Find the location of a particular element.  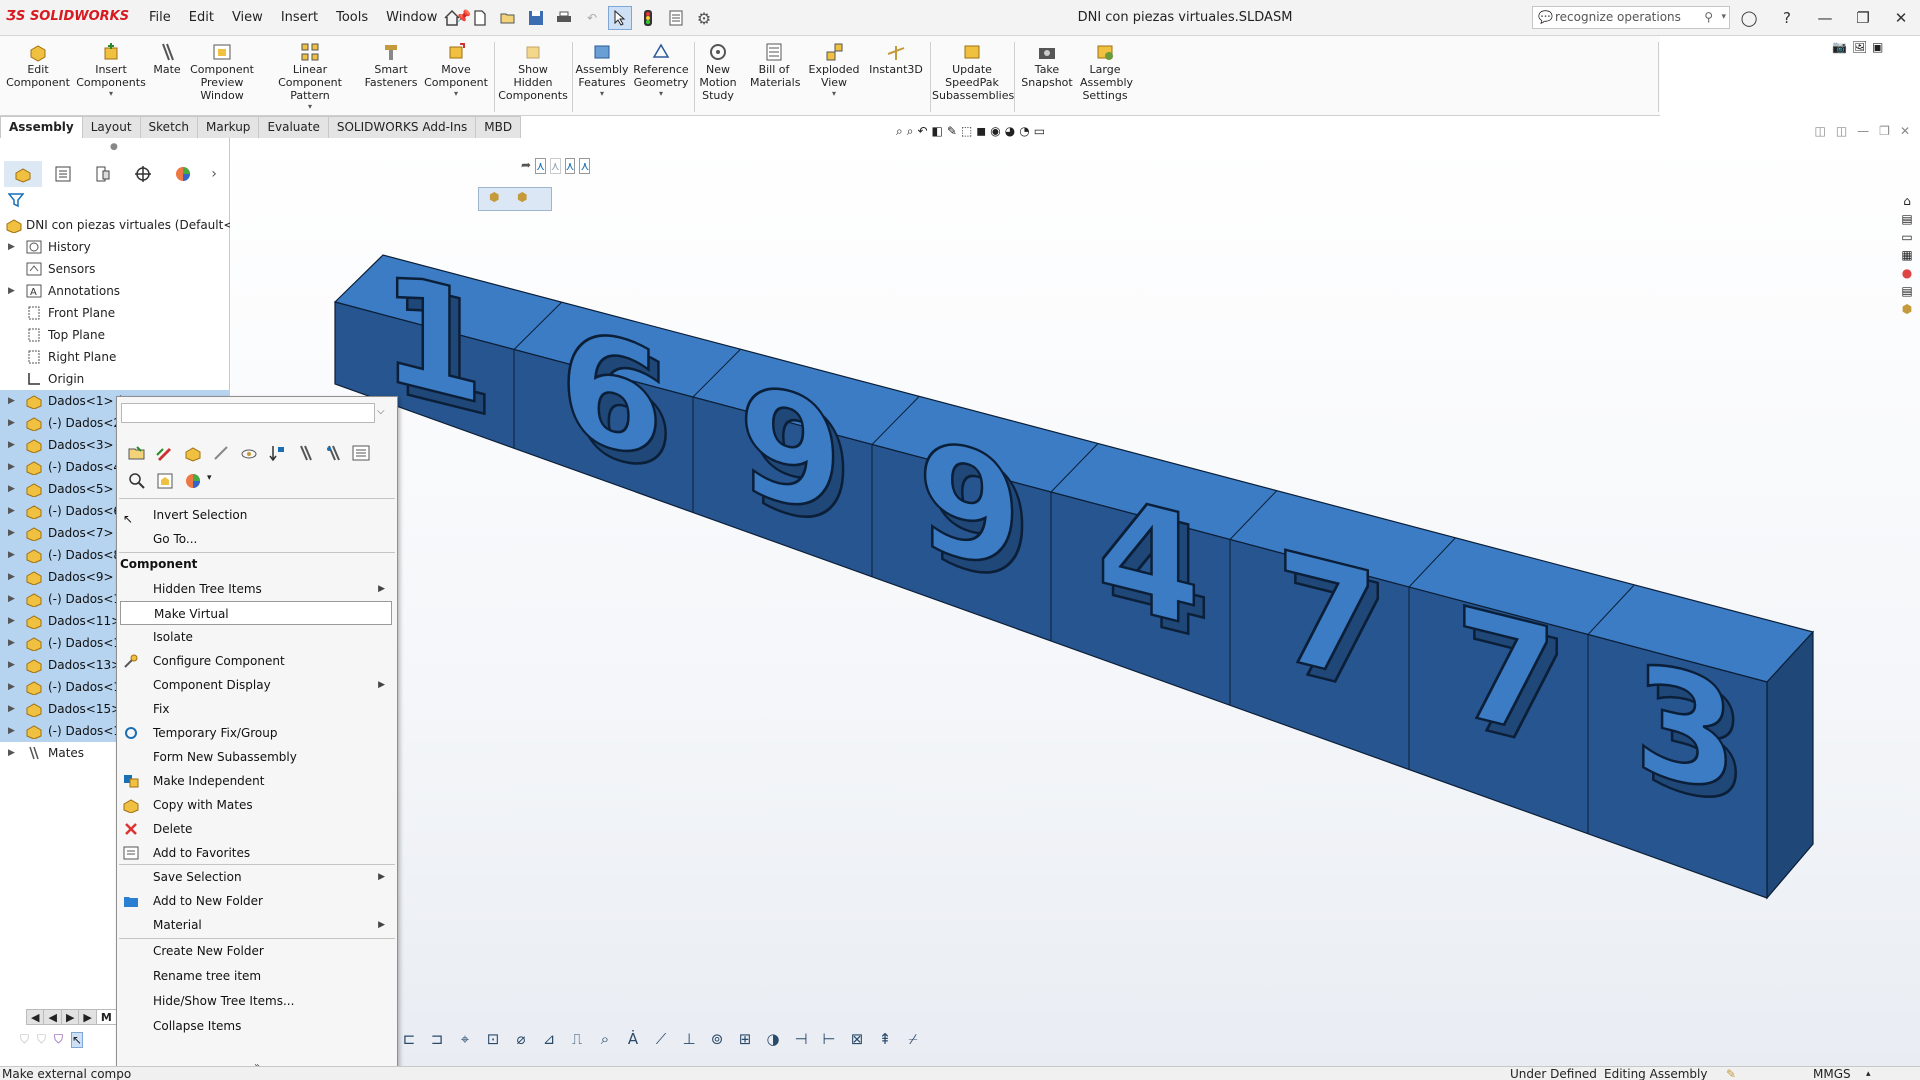

hide-component-icon is located at coordinates (249, 453).